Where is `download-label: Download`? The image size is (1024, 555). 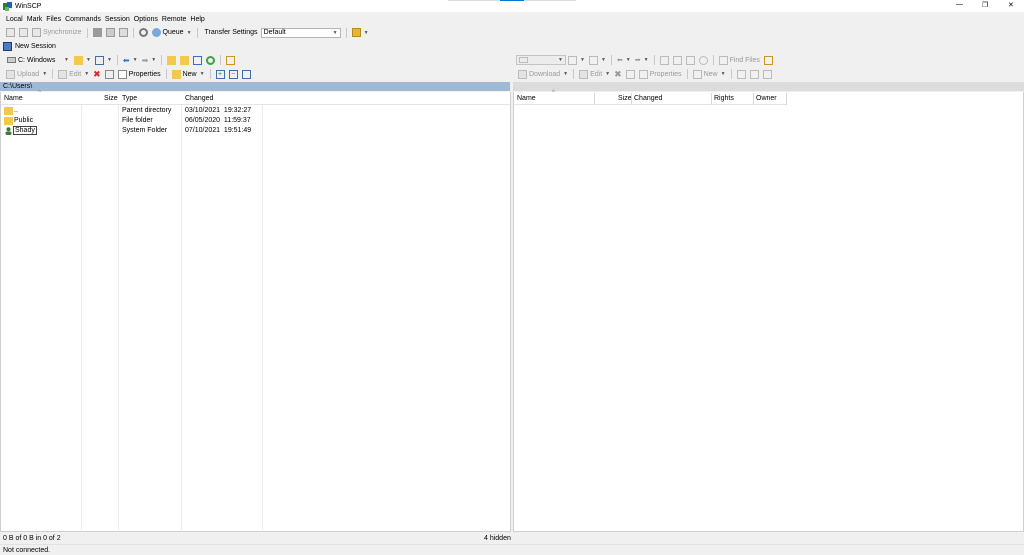
download-label: Download is located at coordinates (545, 74).